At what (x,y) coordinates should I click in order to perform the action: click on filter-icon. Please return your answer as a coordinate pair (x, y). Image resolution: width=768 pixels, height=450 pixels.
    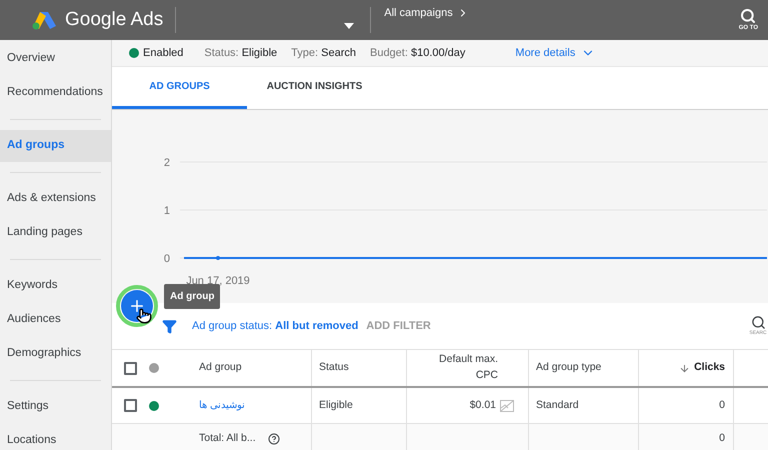
    Looking at the image, I should click on (169, 326).